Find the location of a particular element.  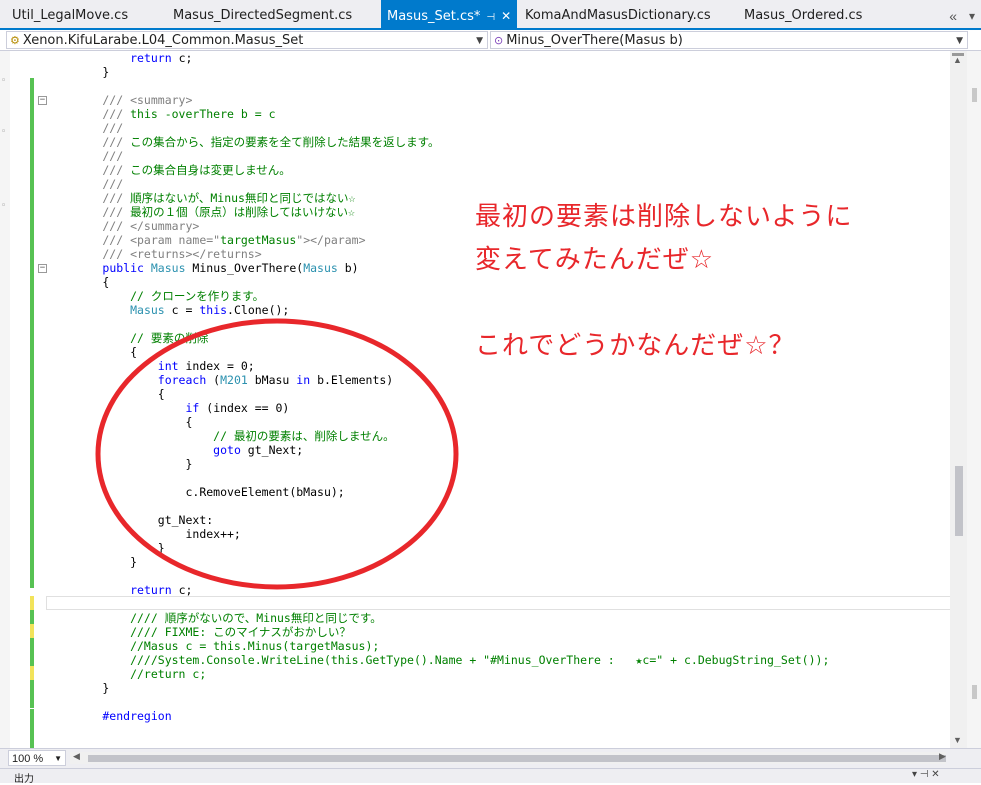

code-token: この集合自身は変更しません。 is located at coordinates (207, 170).